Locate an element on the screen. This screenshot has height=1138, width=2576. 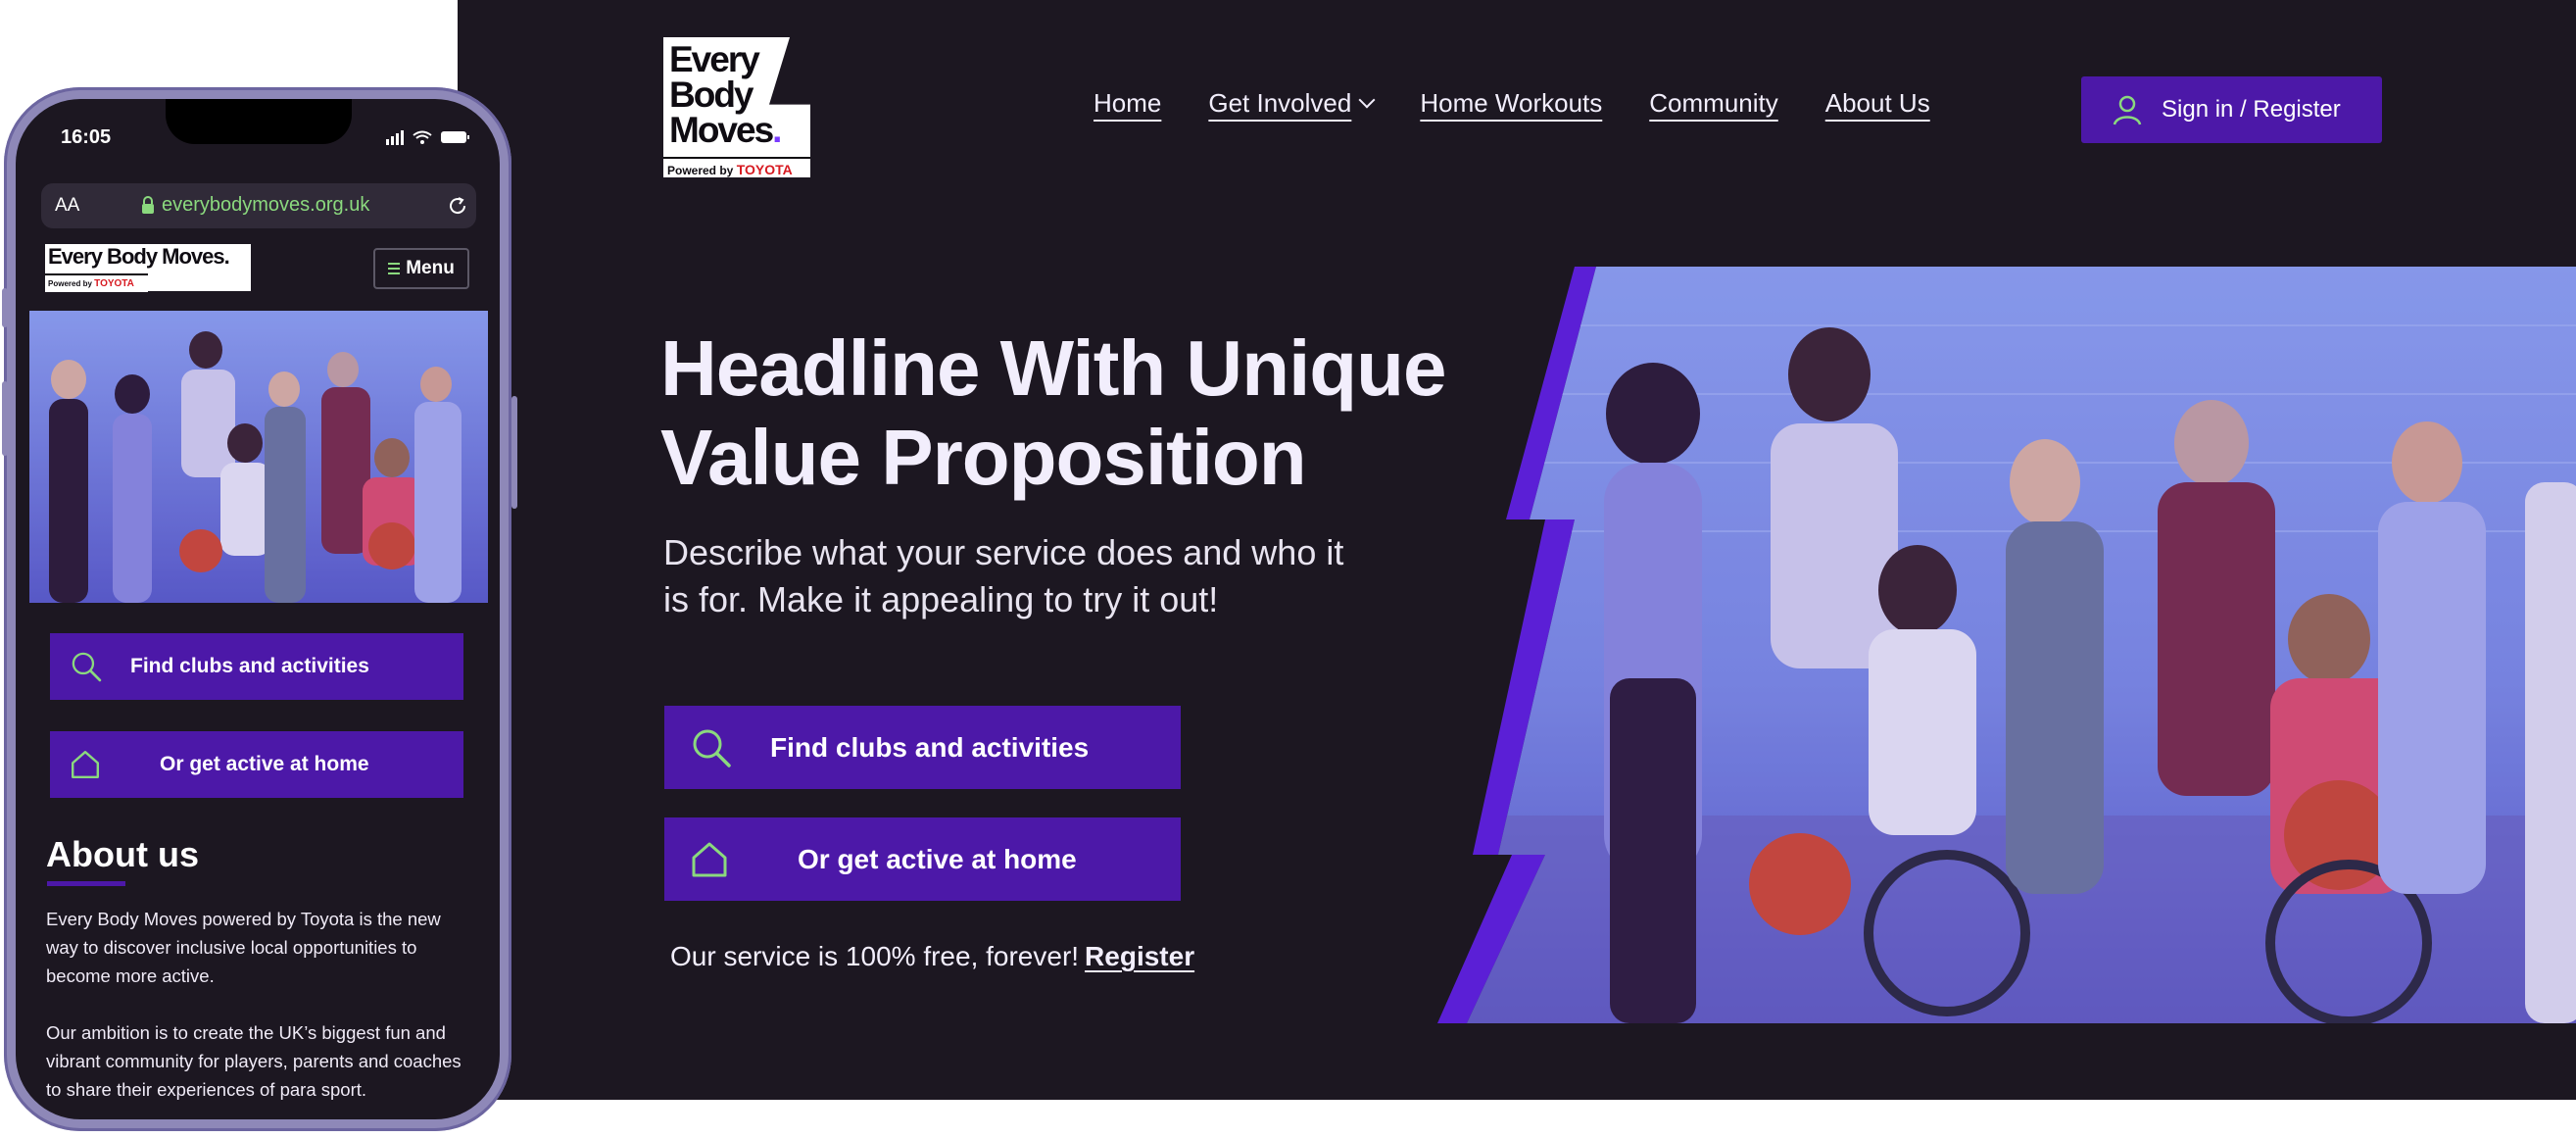
powered-by-toyota: Powered by TOYOTA is located at coordinates (736, 167).